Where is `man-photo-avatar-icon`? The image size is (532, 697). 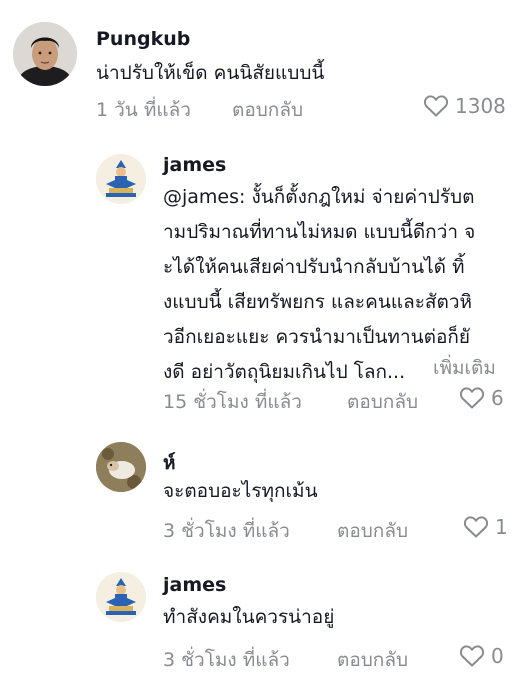 man-photo-avatar-icon is located at coordinates (45, 54).